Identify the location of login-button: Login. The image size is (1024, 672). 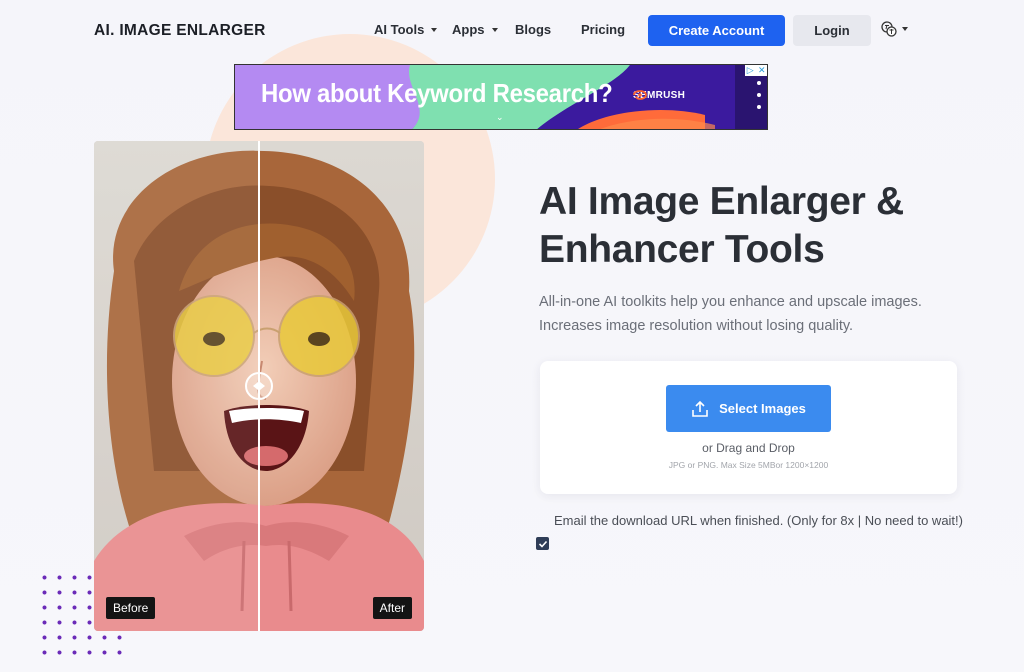
(832, 30).